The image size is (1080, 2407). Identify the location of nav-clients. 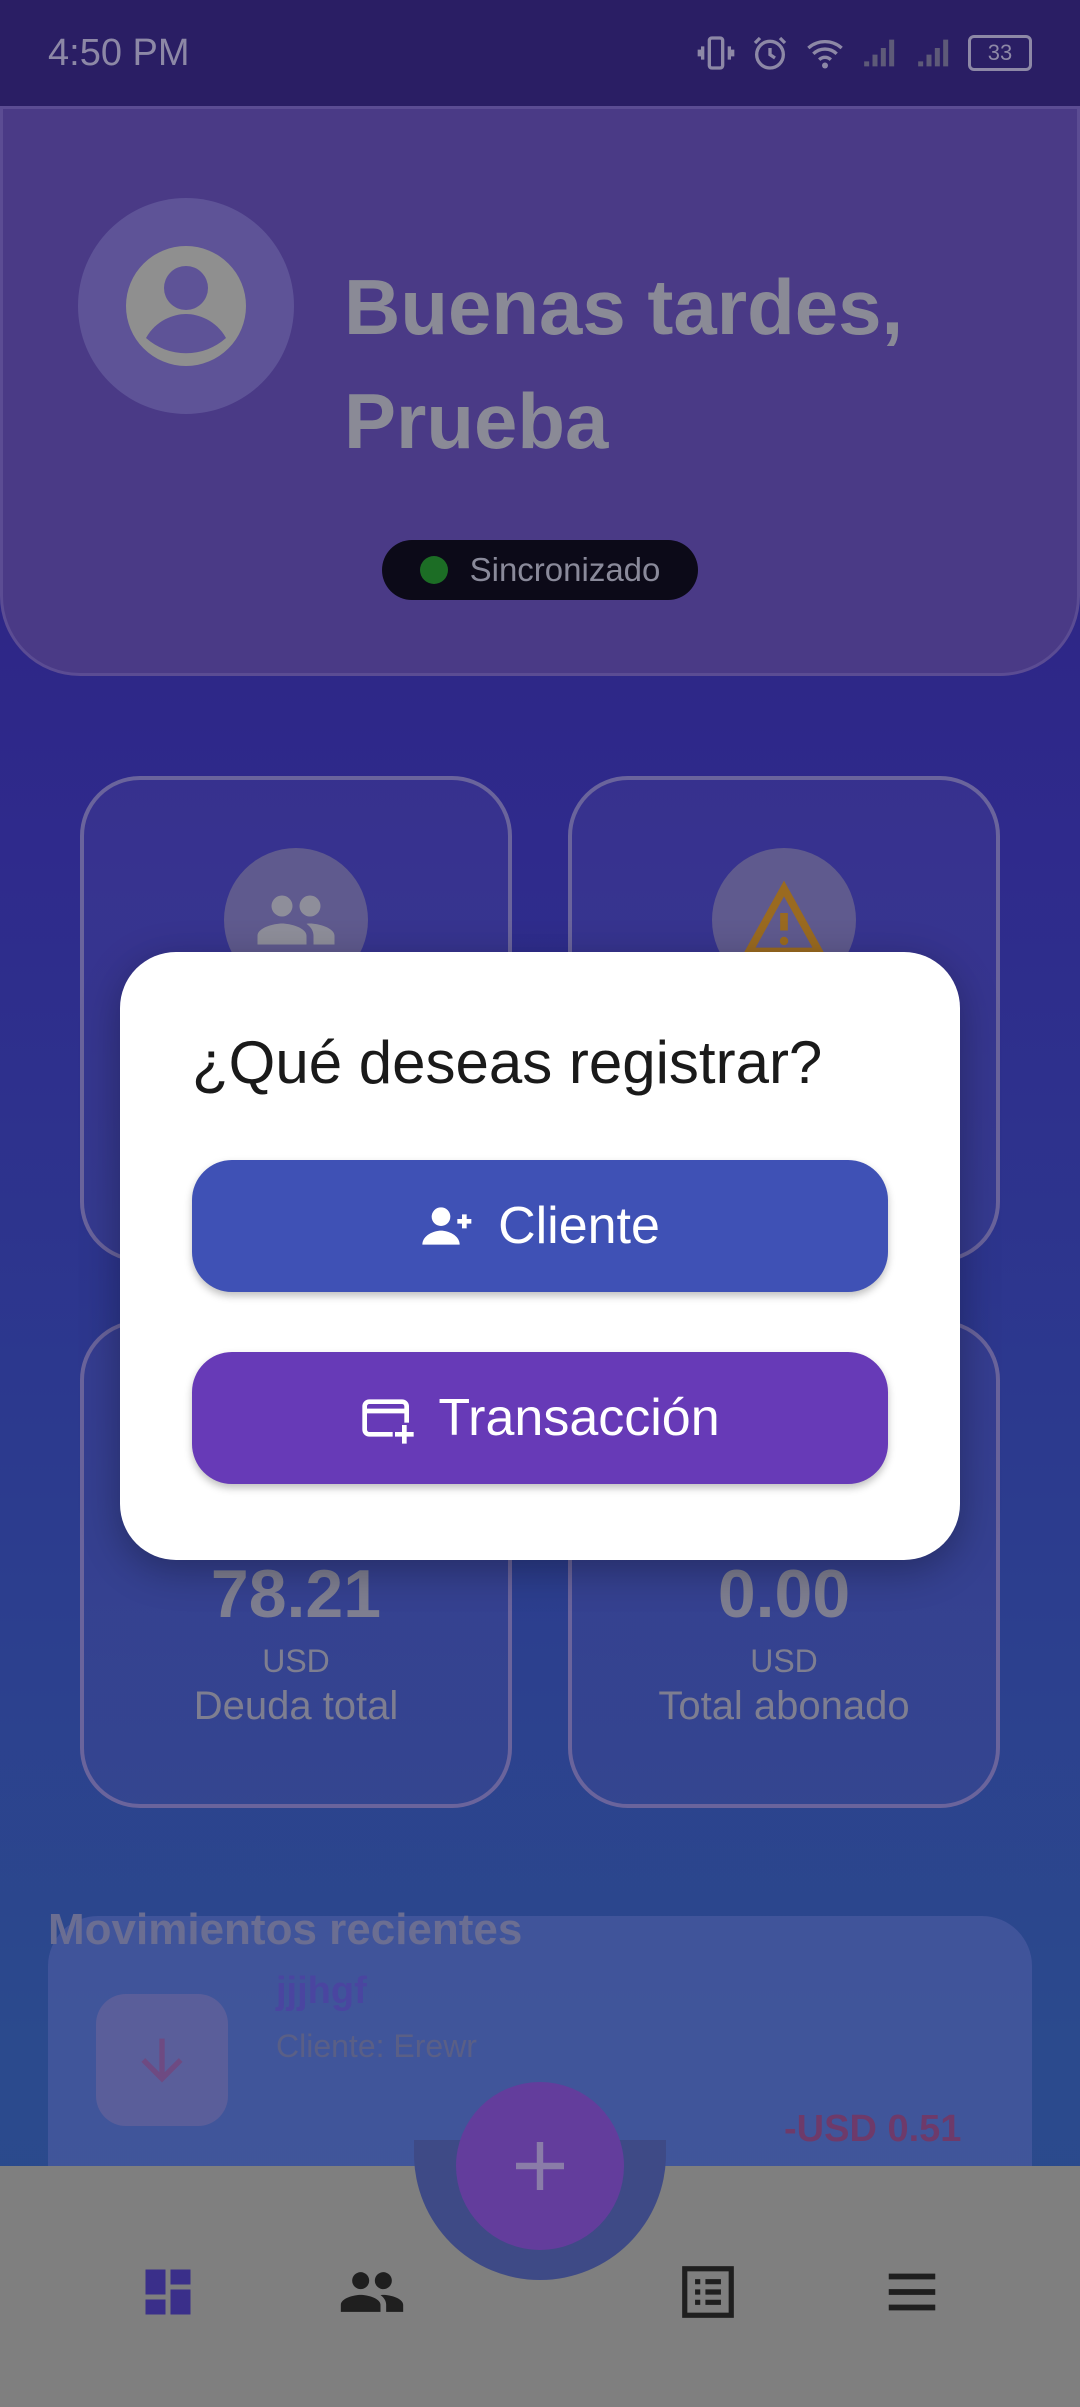
(372, 2292).